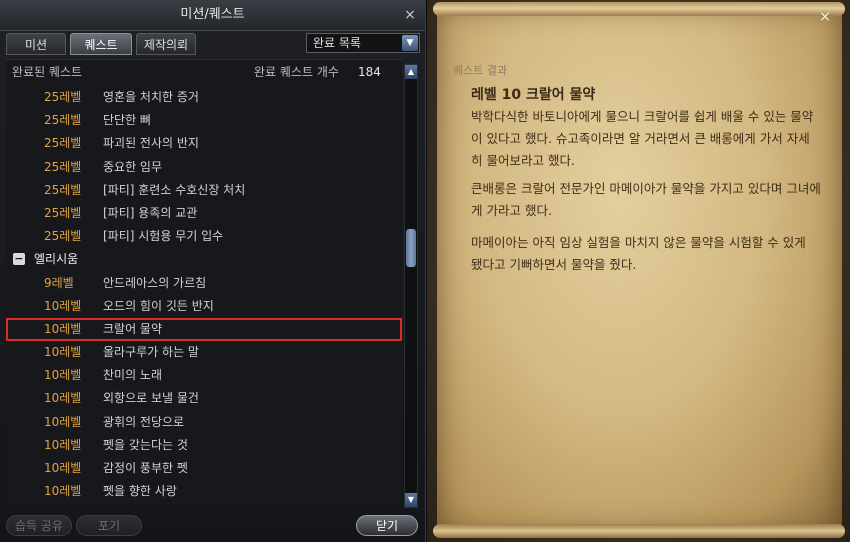 Image resolution: width=850 pixels, height=542 pixels. Describe the element at coordinates (39, 525) in the screenshot. I see `share-acquisition-button: 습득 공유` at that location.